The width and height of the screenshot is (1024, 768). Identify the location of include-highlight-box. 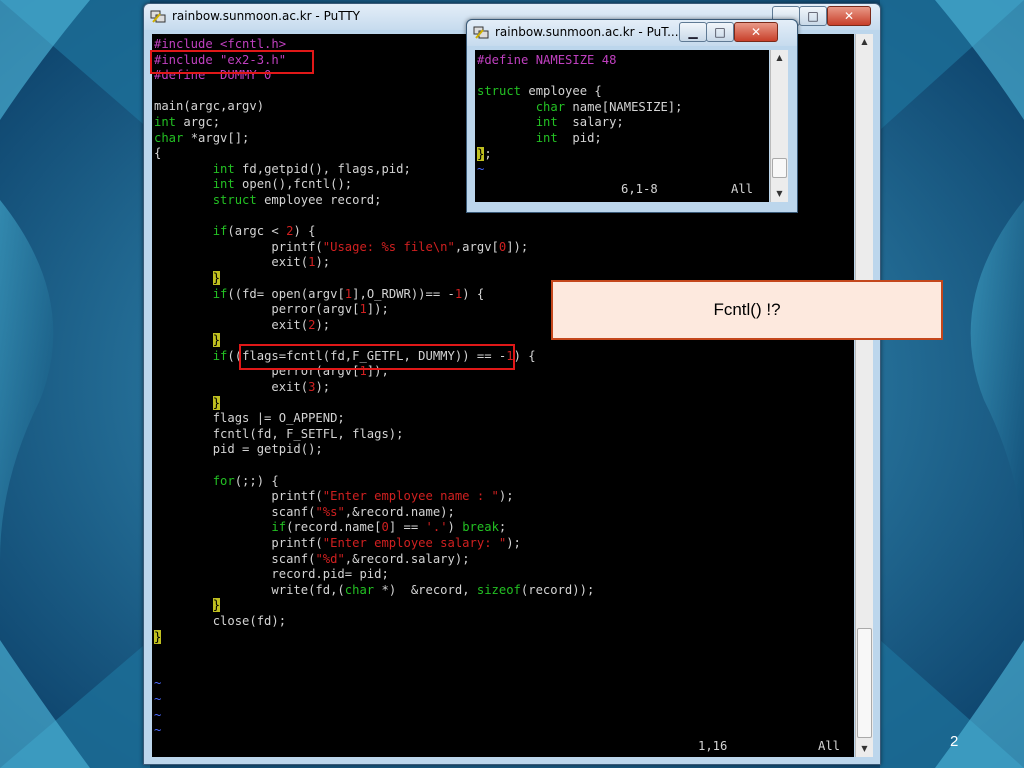
(232, 62).